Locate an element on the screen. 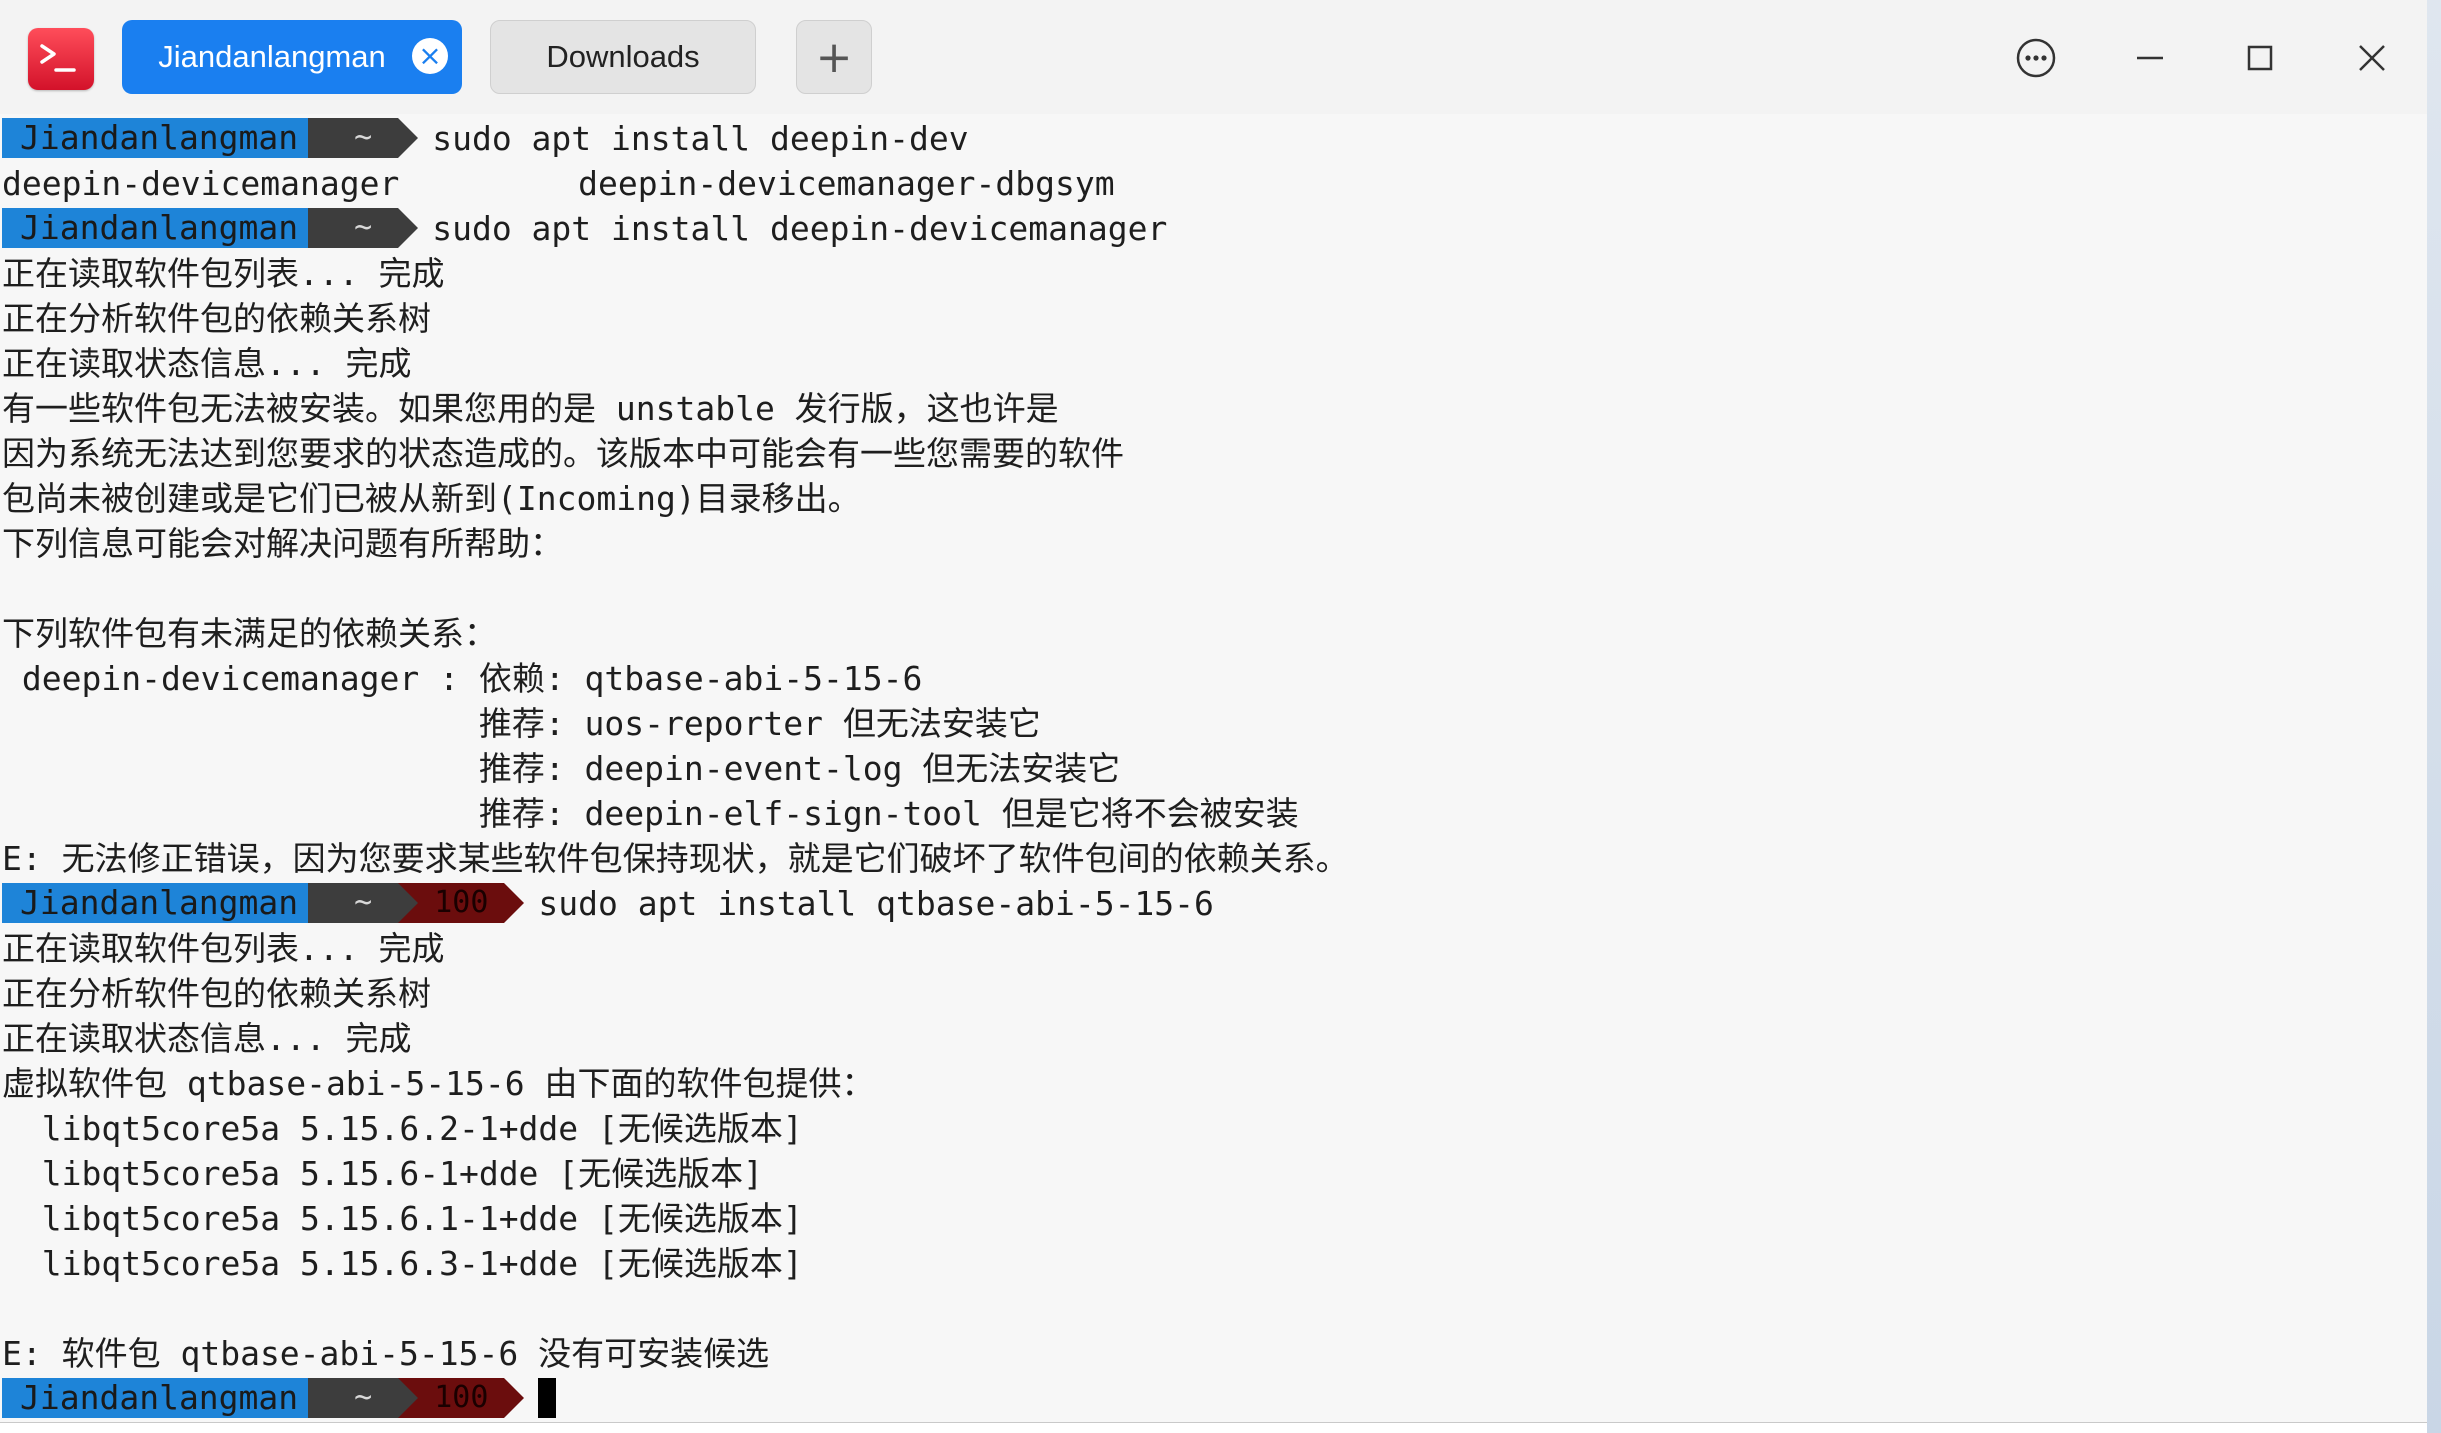 This screenshot has width=2441, height=1433. output-line: 下列信息可能会对解决问题有所帮助： is located at coordinates (282, 543).